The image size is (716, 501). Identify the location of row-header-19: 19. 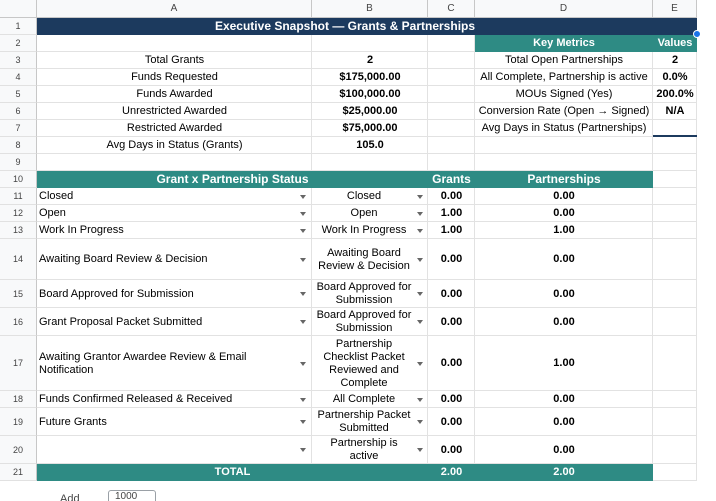
(18, 422).